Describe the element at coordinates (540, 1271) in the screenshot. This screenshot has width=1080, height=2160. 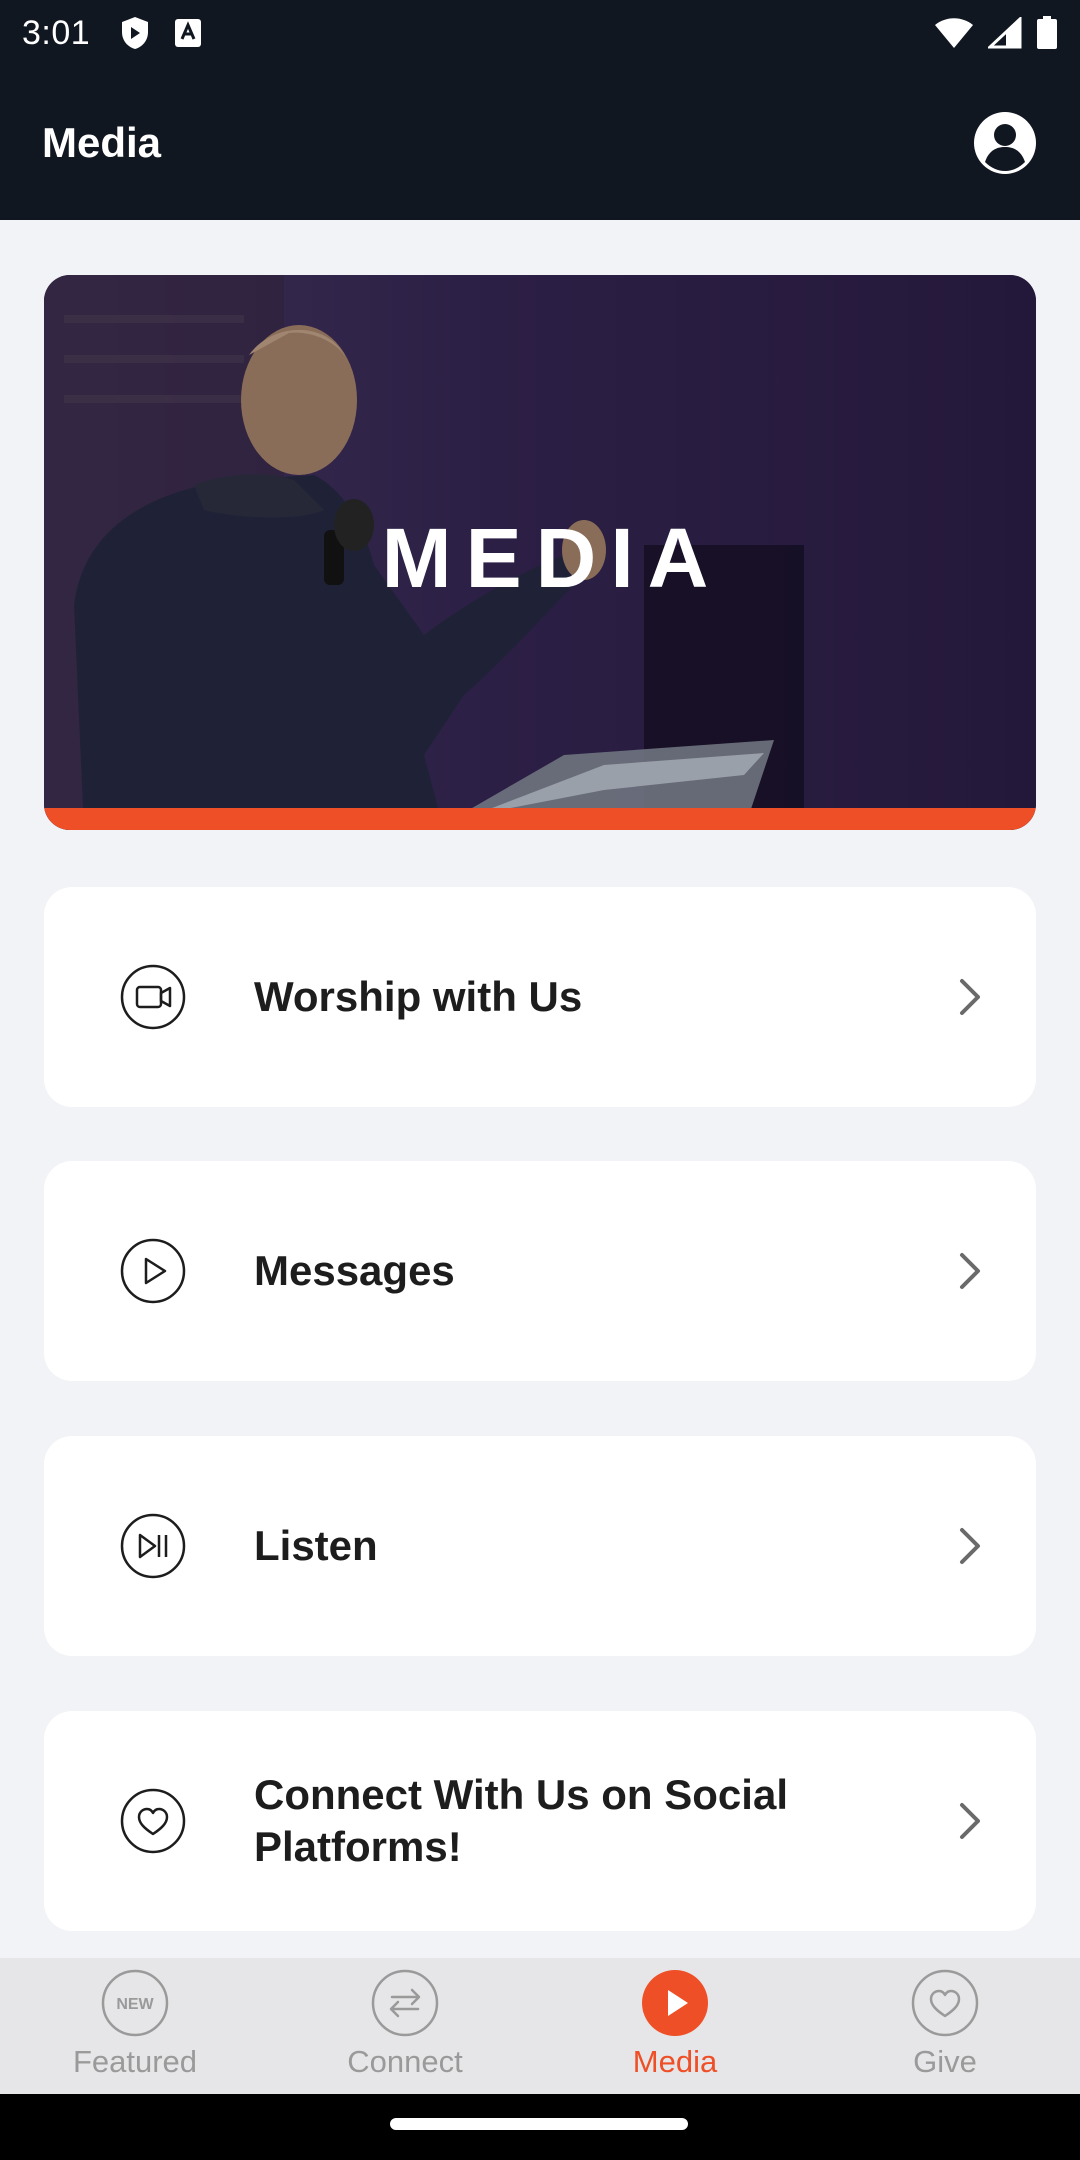
I see `messages-card: Messages` at that location.